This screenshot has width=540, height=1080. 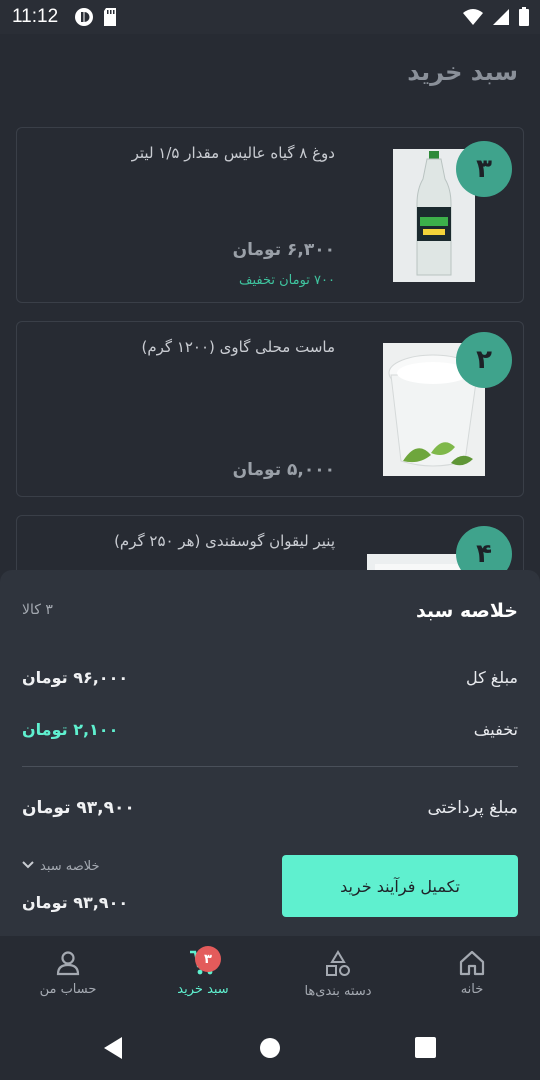 I want to click on nav-item-account: حساب من, so click(x=68, y=973).